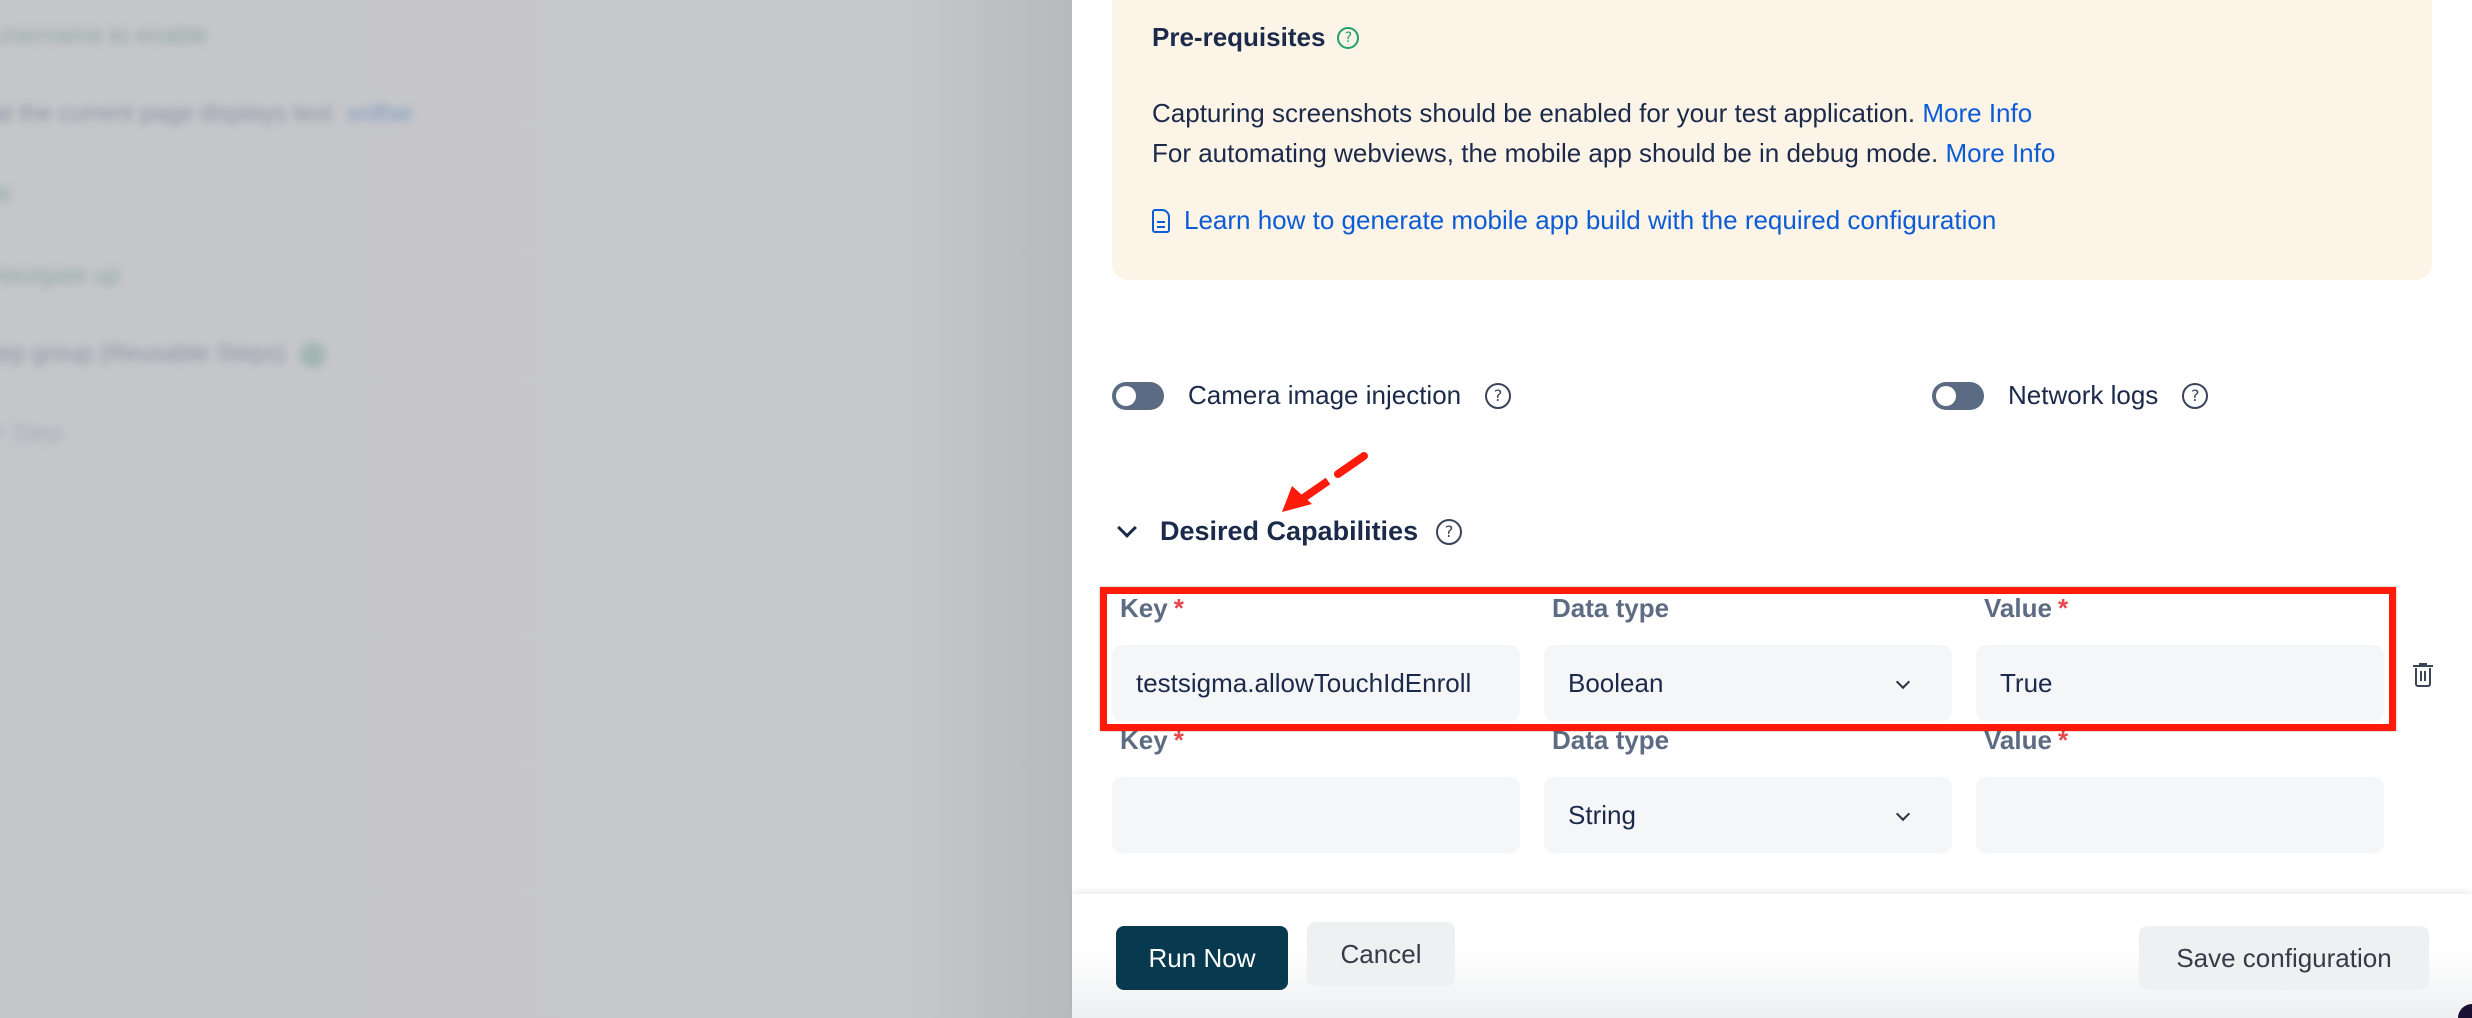 The image size is (2472, 1018). Describe the element at coordinates (2180, 683) in the screenshot. I see `value-input: True` at that location.